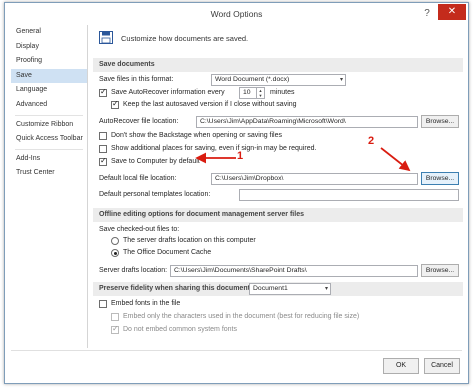  What do you see at coordinates (136, 79) in the screenshot?
I see `format-label: Save files in this format:` at bounding box center [136, 79].